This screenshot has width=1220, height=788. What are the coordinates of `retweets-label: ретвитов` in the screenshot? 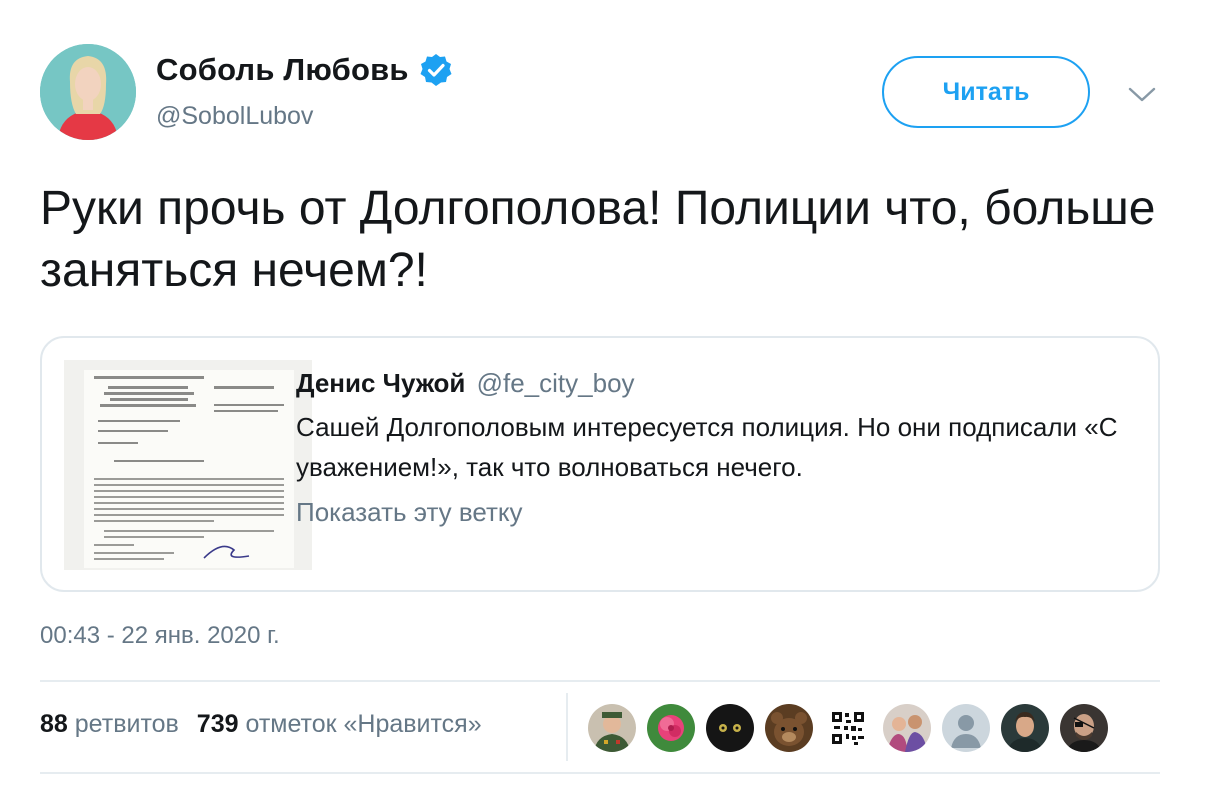 It's located at (126, 724).